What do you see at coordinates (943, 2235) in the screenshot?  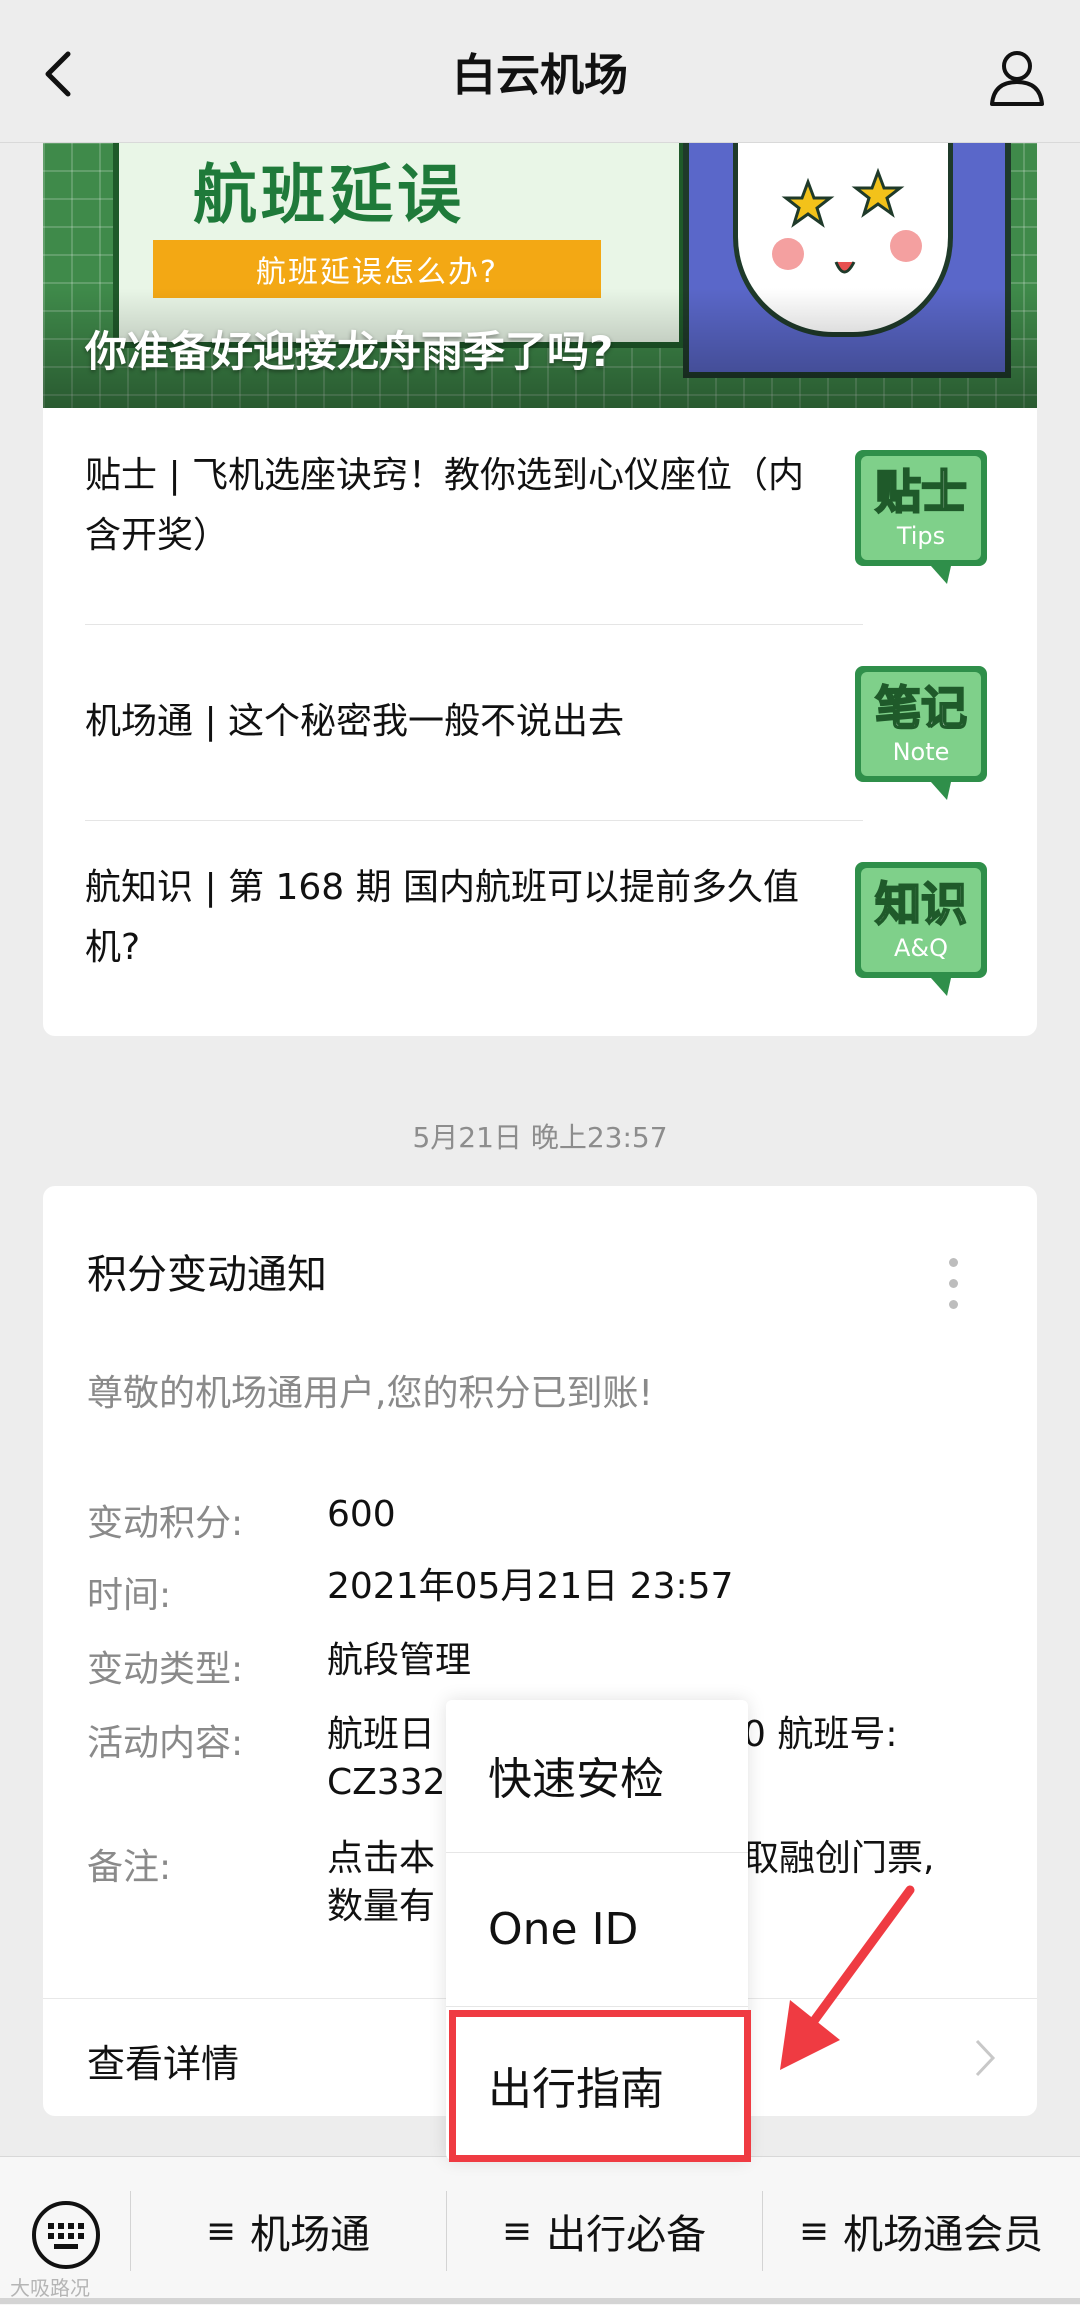 I see `menu-button-label: 机场通会员` at bounding box center [943, 2235].